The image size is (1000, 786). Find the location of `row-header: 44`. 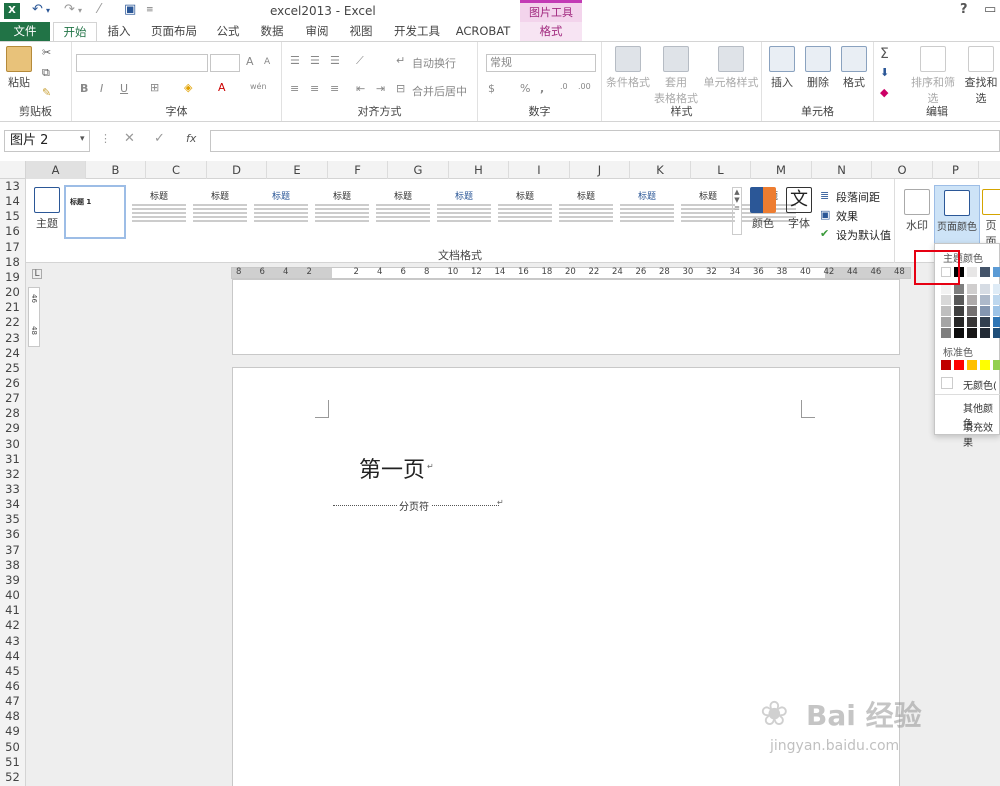

row-header: 44 is located at coordinates (12, 656).